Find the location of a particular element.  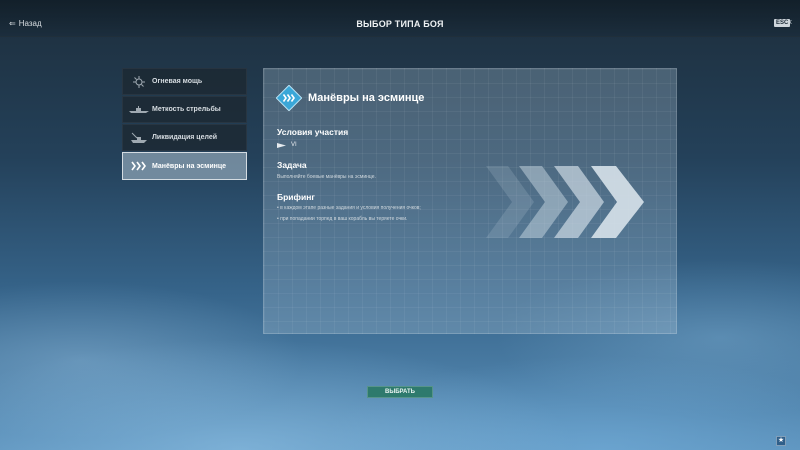

close-icon: × is located at coordinates (789, 22).